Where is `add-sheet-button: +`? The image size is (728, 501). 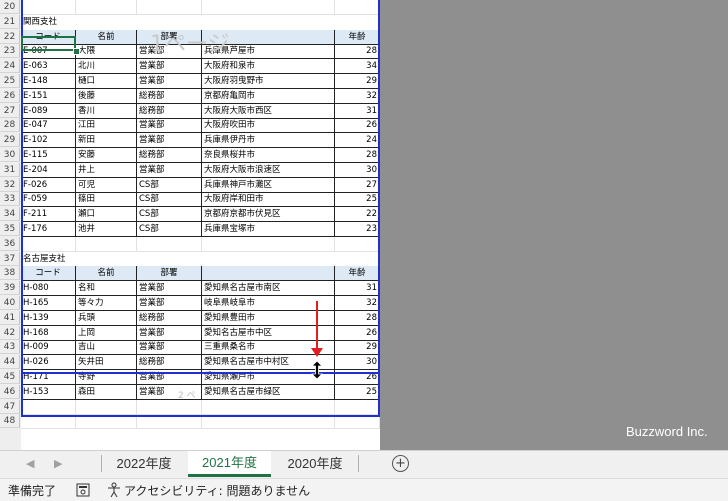 add-sheet-button: + is located at coordinates (400, 463).